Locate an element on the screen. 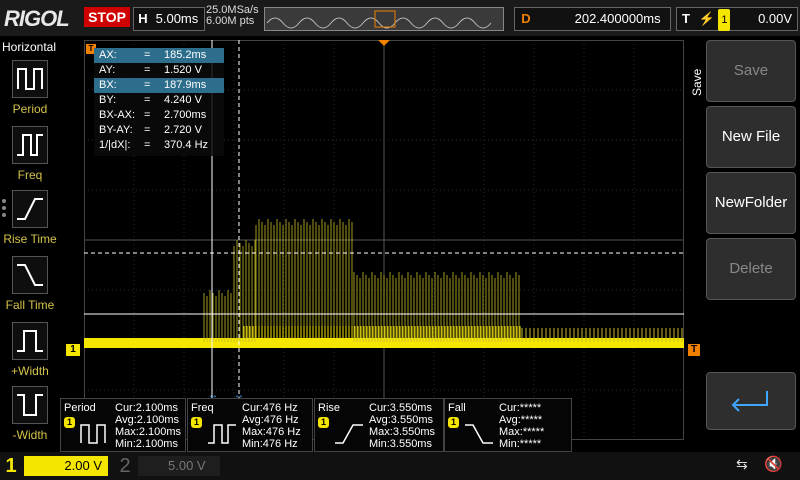 The image size is (800, 480). enter-button is located at coordinates (751, 401).